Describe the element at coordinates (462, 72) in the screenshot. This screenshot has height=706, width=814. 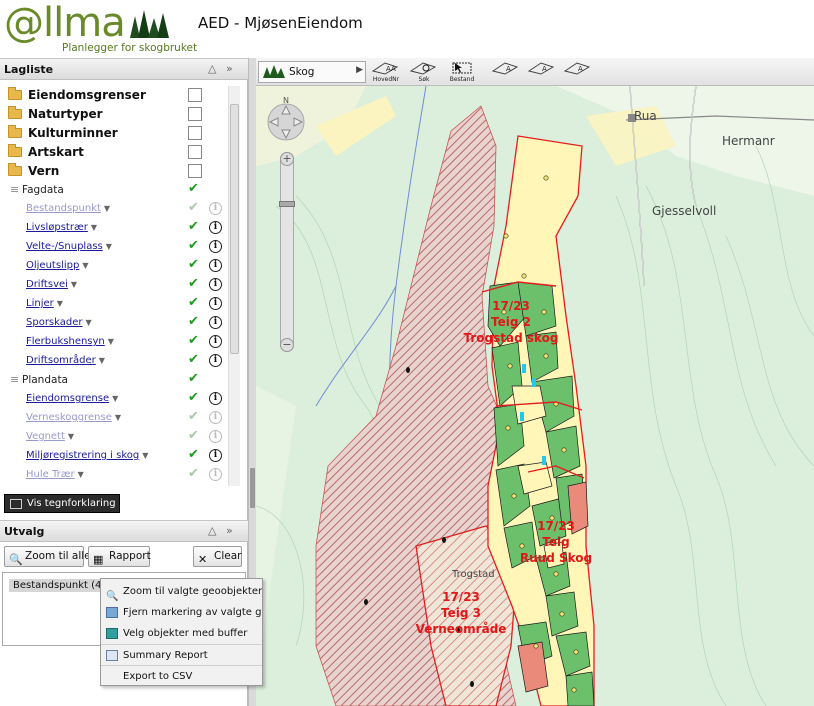
I see `bestand-tool: Bestand` at that location.